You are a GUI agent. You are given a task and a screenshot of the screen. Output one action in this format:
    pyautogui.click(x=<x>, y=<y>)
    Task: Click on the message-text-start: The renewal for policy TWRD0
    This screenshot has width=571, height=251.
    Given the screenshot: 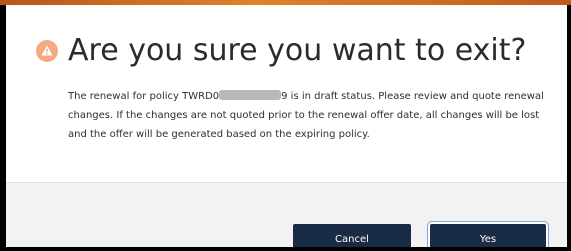 What is the action you would take?
    pyautogui.click(x=144, y=96)
    